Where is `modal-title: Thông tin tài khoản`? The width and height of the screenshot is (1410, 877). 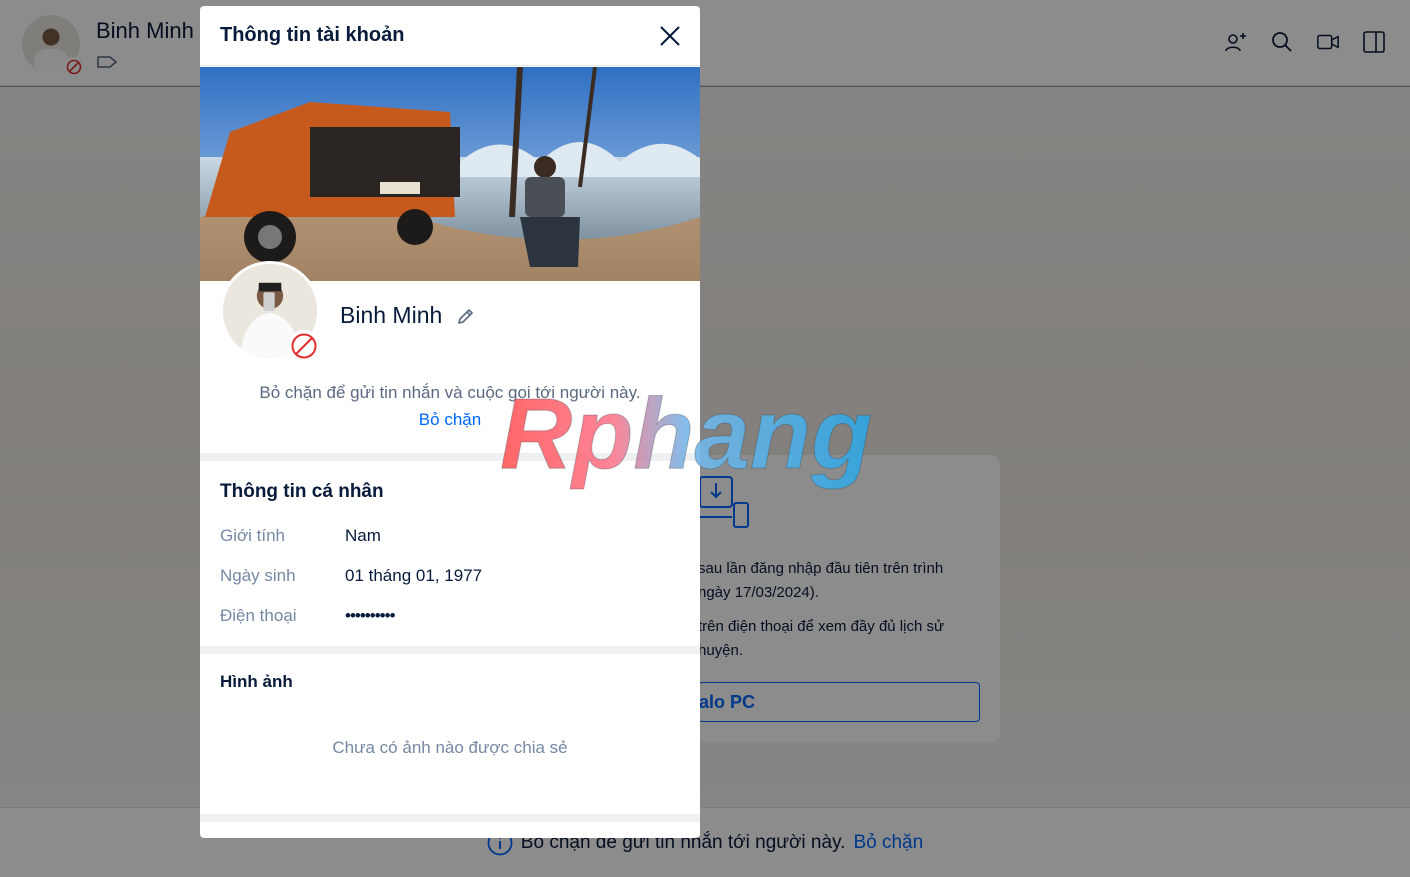
modal-title: Thông tin tài khoản is located at coordinates (312, 35).